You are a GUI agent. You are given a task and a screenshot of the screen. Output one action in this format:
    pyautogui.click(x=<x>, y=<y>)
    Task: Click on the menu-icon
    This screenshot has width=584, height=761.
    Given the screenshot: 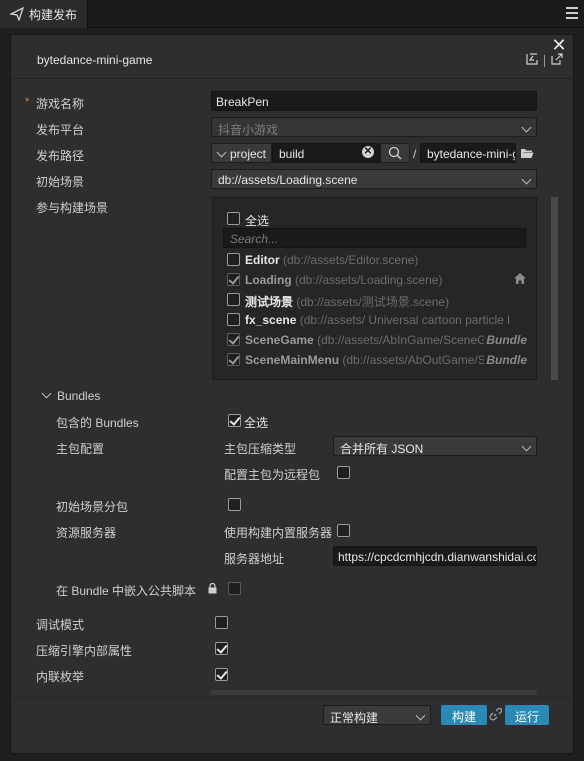 What is the action you would take?
    pyautogui.click(x=572, y=13)
    